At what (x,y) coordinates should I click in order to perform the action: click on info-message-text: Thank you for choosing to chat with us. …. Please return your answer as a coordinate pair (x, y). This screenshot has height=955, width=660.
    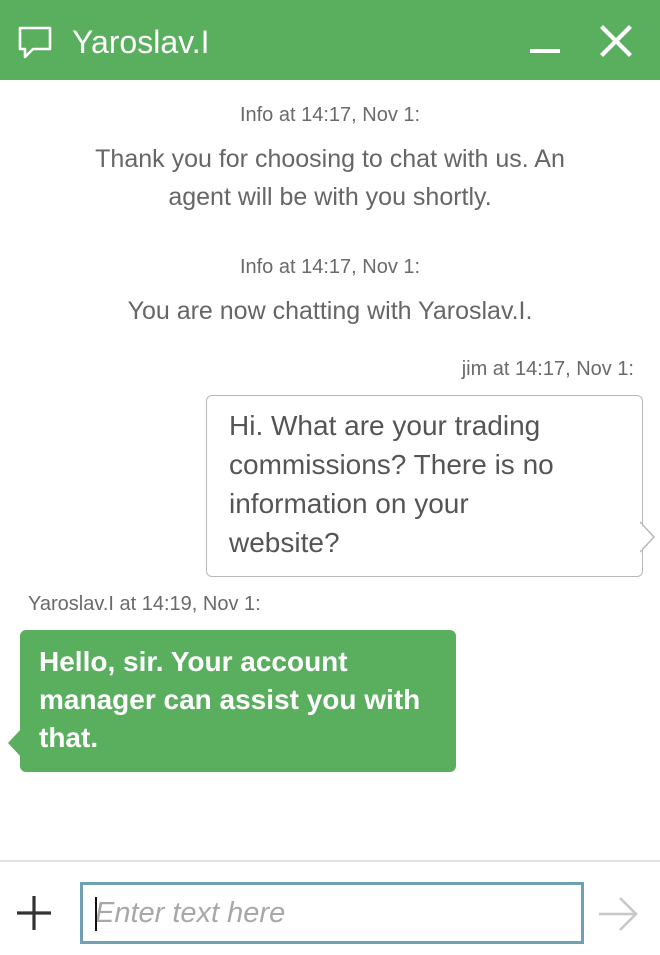
    Looking at the image, I should click on (330, 159).